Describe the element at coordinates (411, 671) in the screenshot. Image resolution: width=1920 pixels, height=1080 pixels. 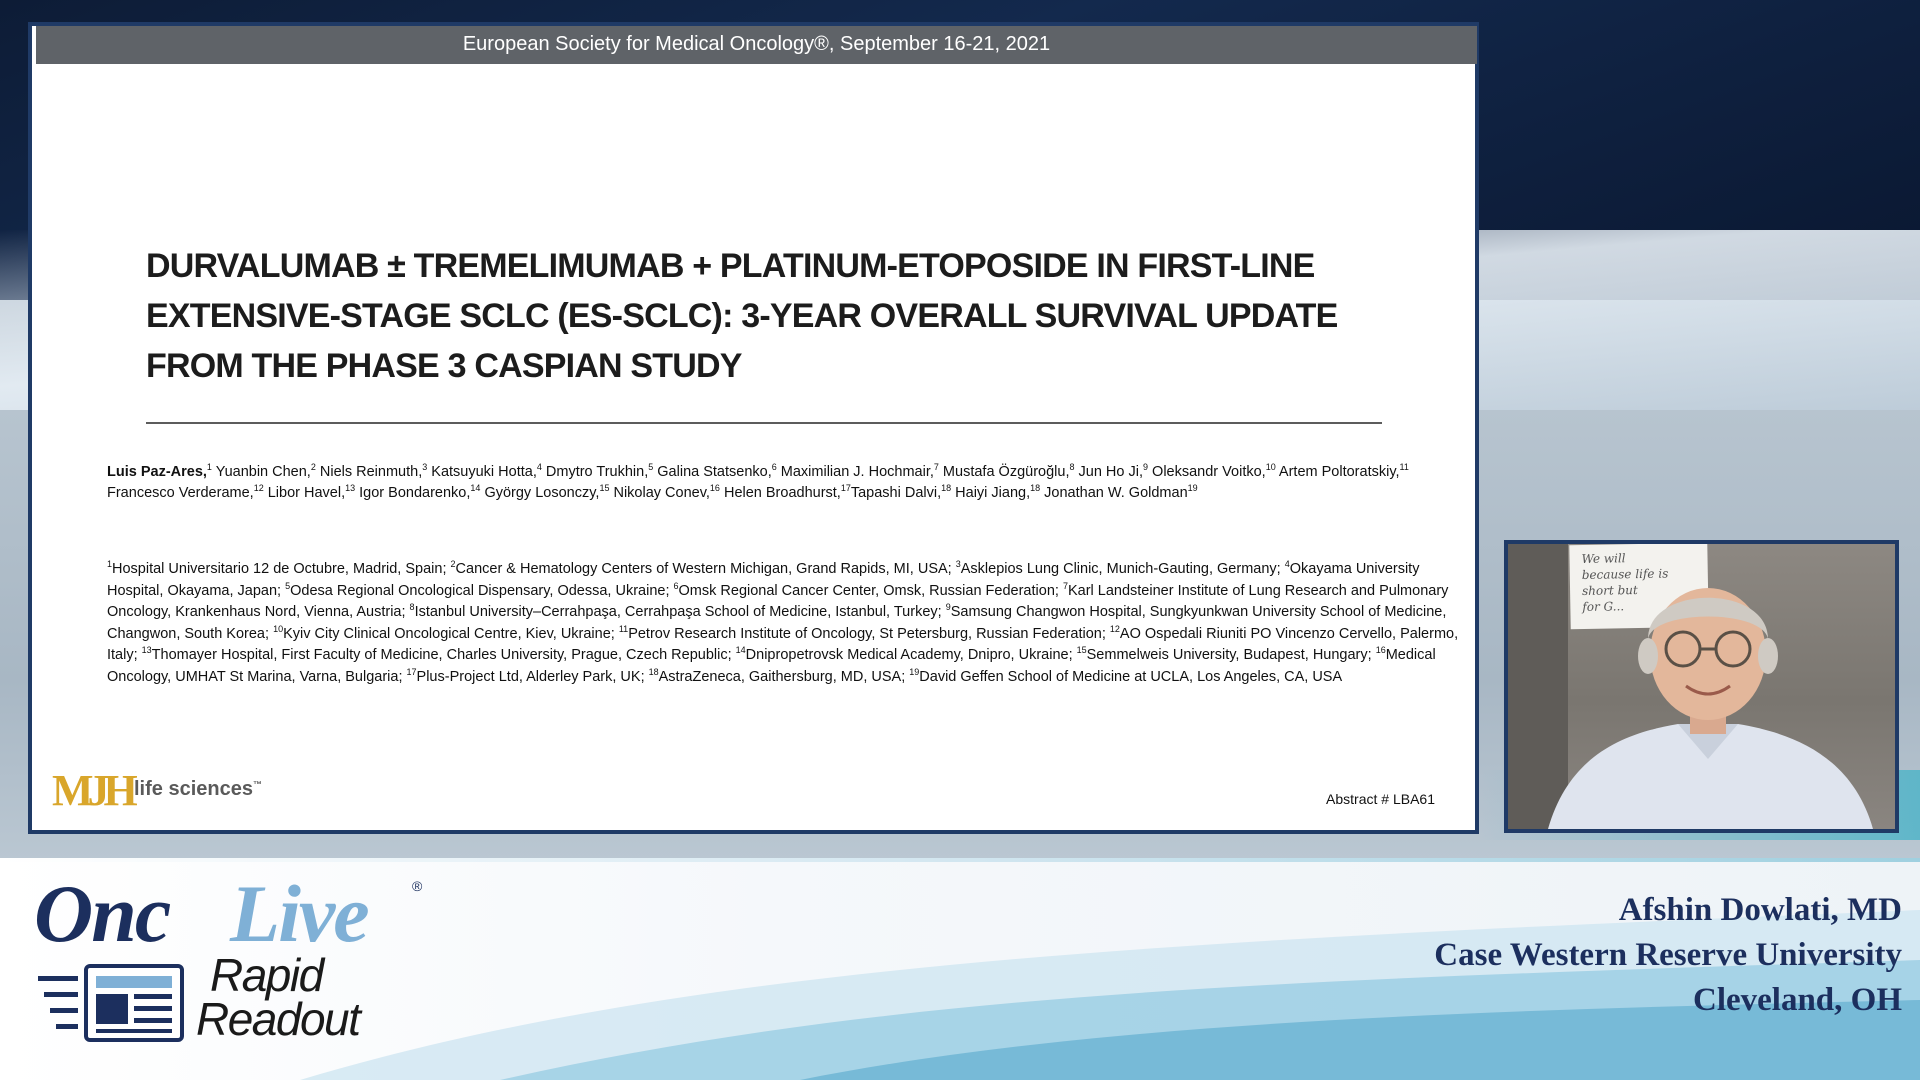
I see `affiliation-sup: 17` at that location.